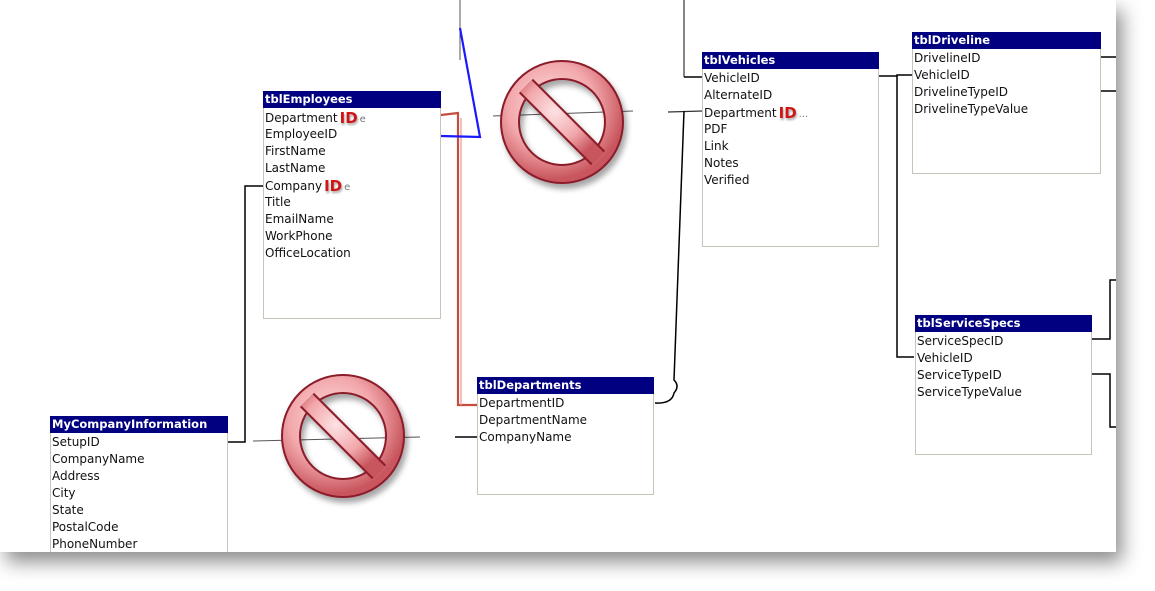 This screenshot has width=1155, height=591. I want to click on field-last-name: LastName, so click(352, 168).